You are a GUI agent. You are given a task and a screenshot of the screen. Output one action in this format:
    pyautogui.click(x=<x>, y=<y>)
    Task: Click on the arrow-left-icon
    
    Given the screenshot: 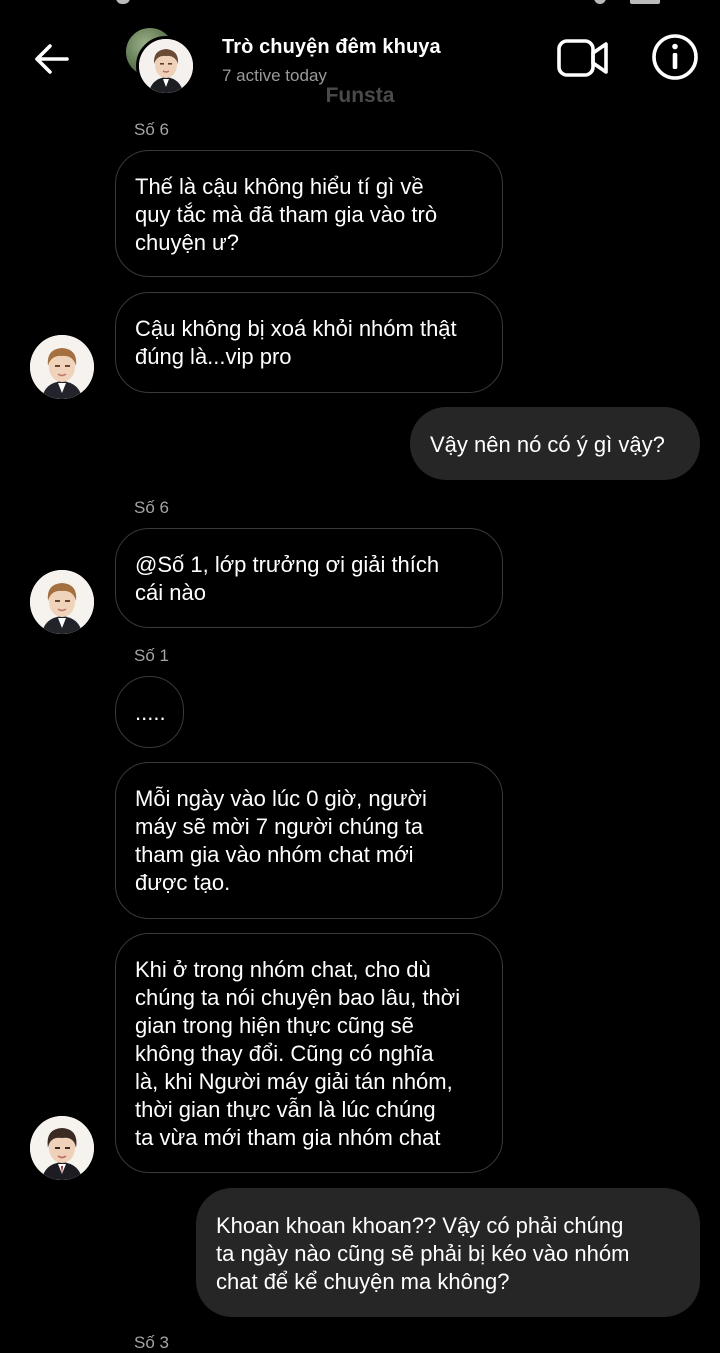 What is the action you would take?
    pyautogui.click(x=52, y=59)
    